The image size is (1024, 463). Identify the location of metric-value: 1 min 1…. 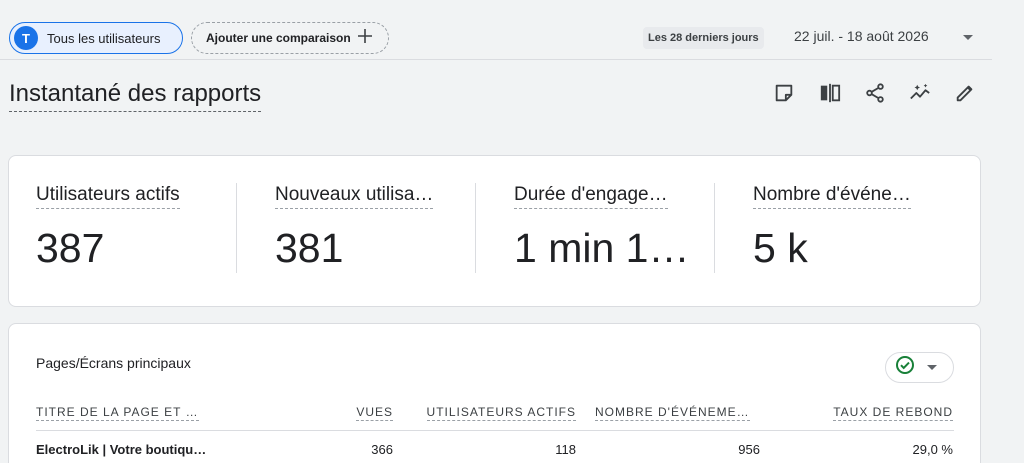
(602, 248).